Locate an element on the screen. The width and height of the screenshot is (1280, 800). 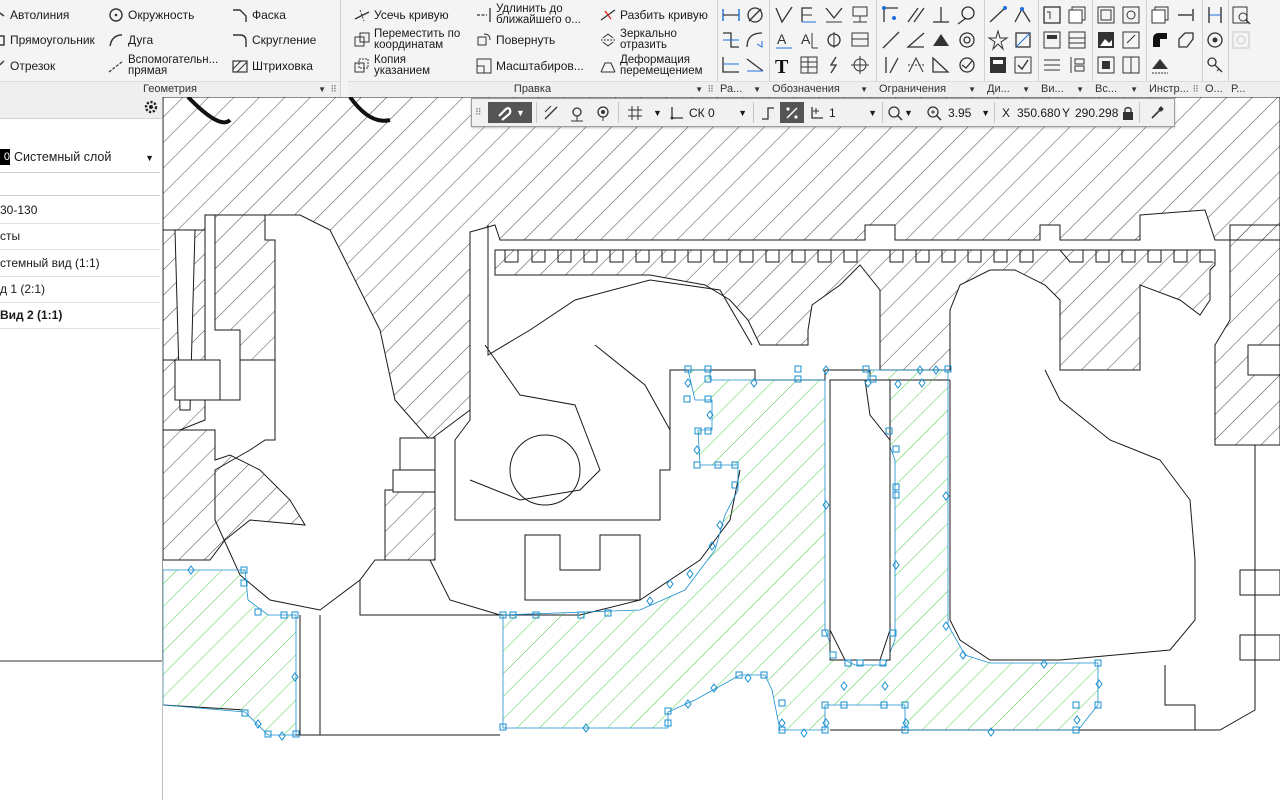
param-table-button is located at coordinates (998, 65).